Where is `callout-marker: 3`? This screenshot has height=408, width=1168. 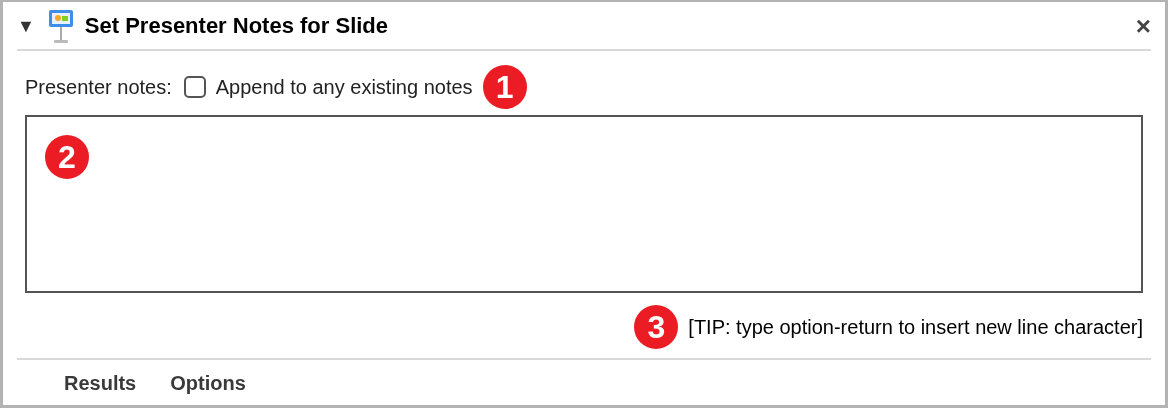
callout-marker: 3 is located at coordinates (656, 327).